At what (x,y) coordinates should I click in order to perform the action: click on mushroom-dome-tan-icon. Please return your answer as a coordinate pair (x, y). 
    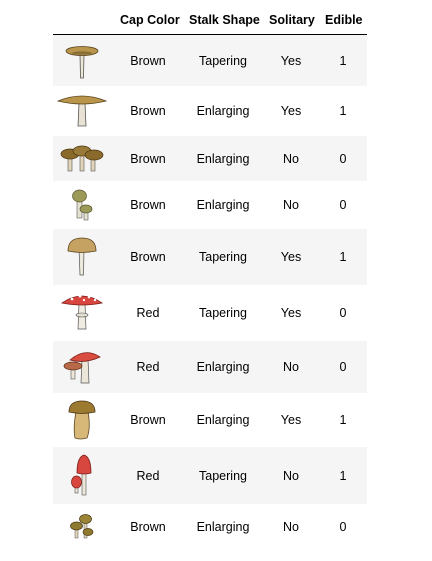
    Looking at the image, I should click on (82, 257).